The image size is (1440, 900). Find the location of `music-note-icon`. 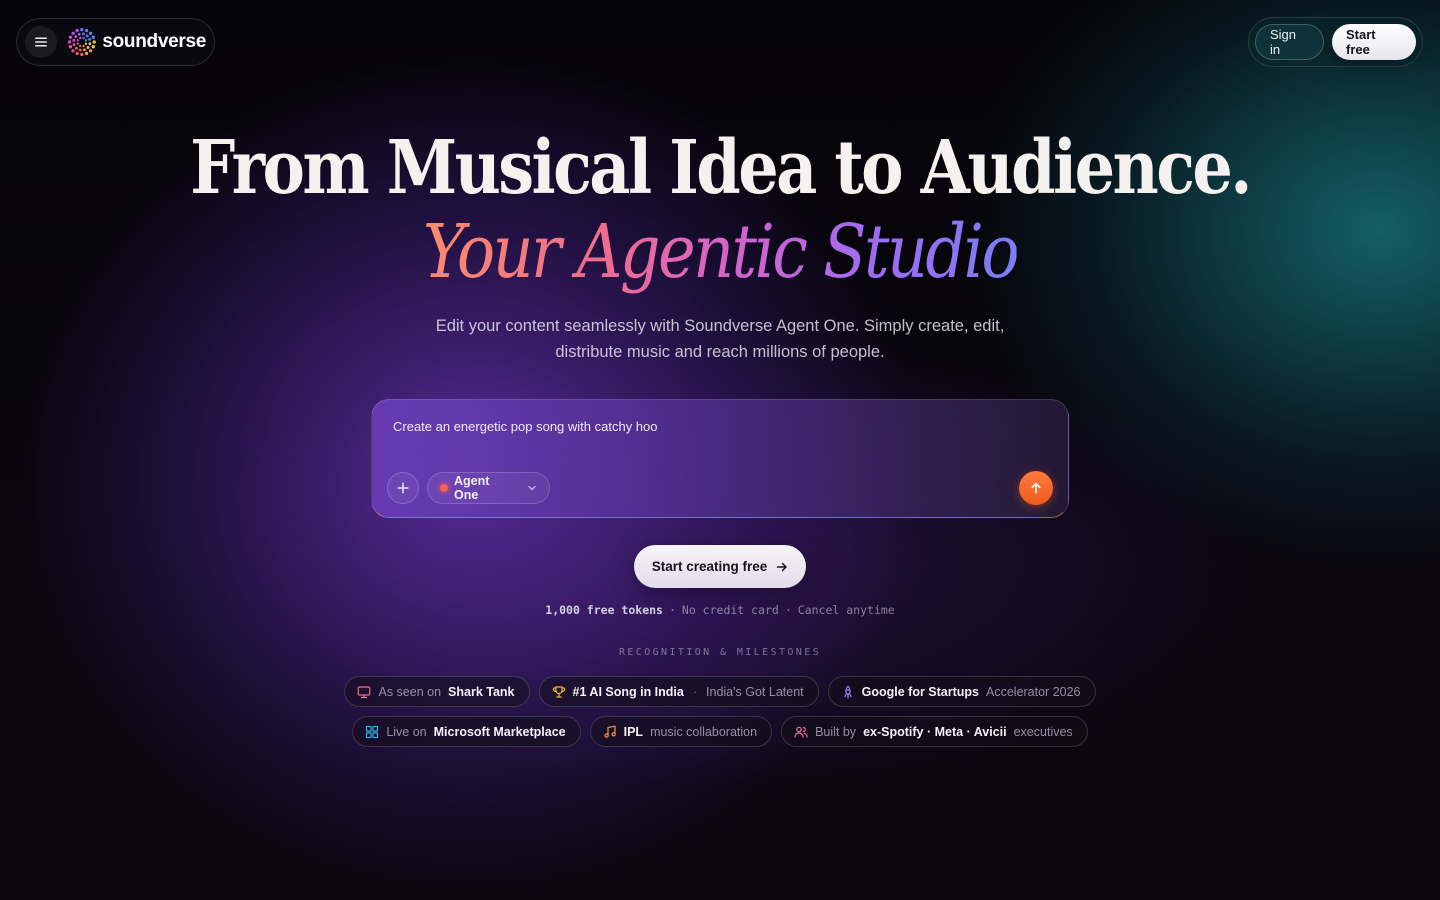

music-note-icon is located at coordinates (610, 731).